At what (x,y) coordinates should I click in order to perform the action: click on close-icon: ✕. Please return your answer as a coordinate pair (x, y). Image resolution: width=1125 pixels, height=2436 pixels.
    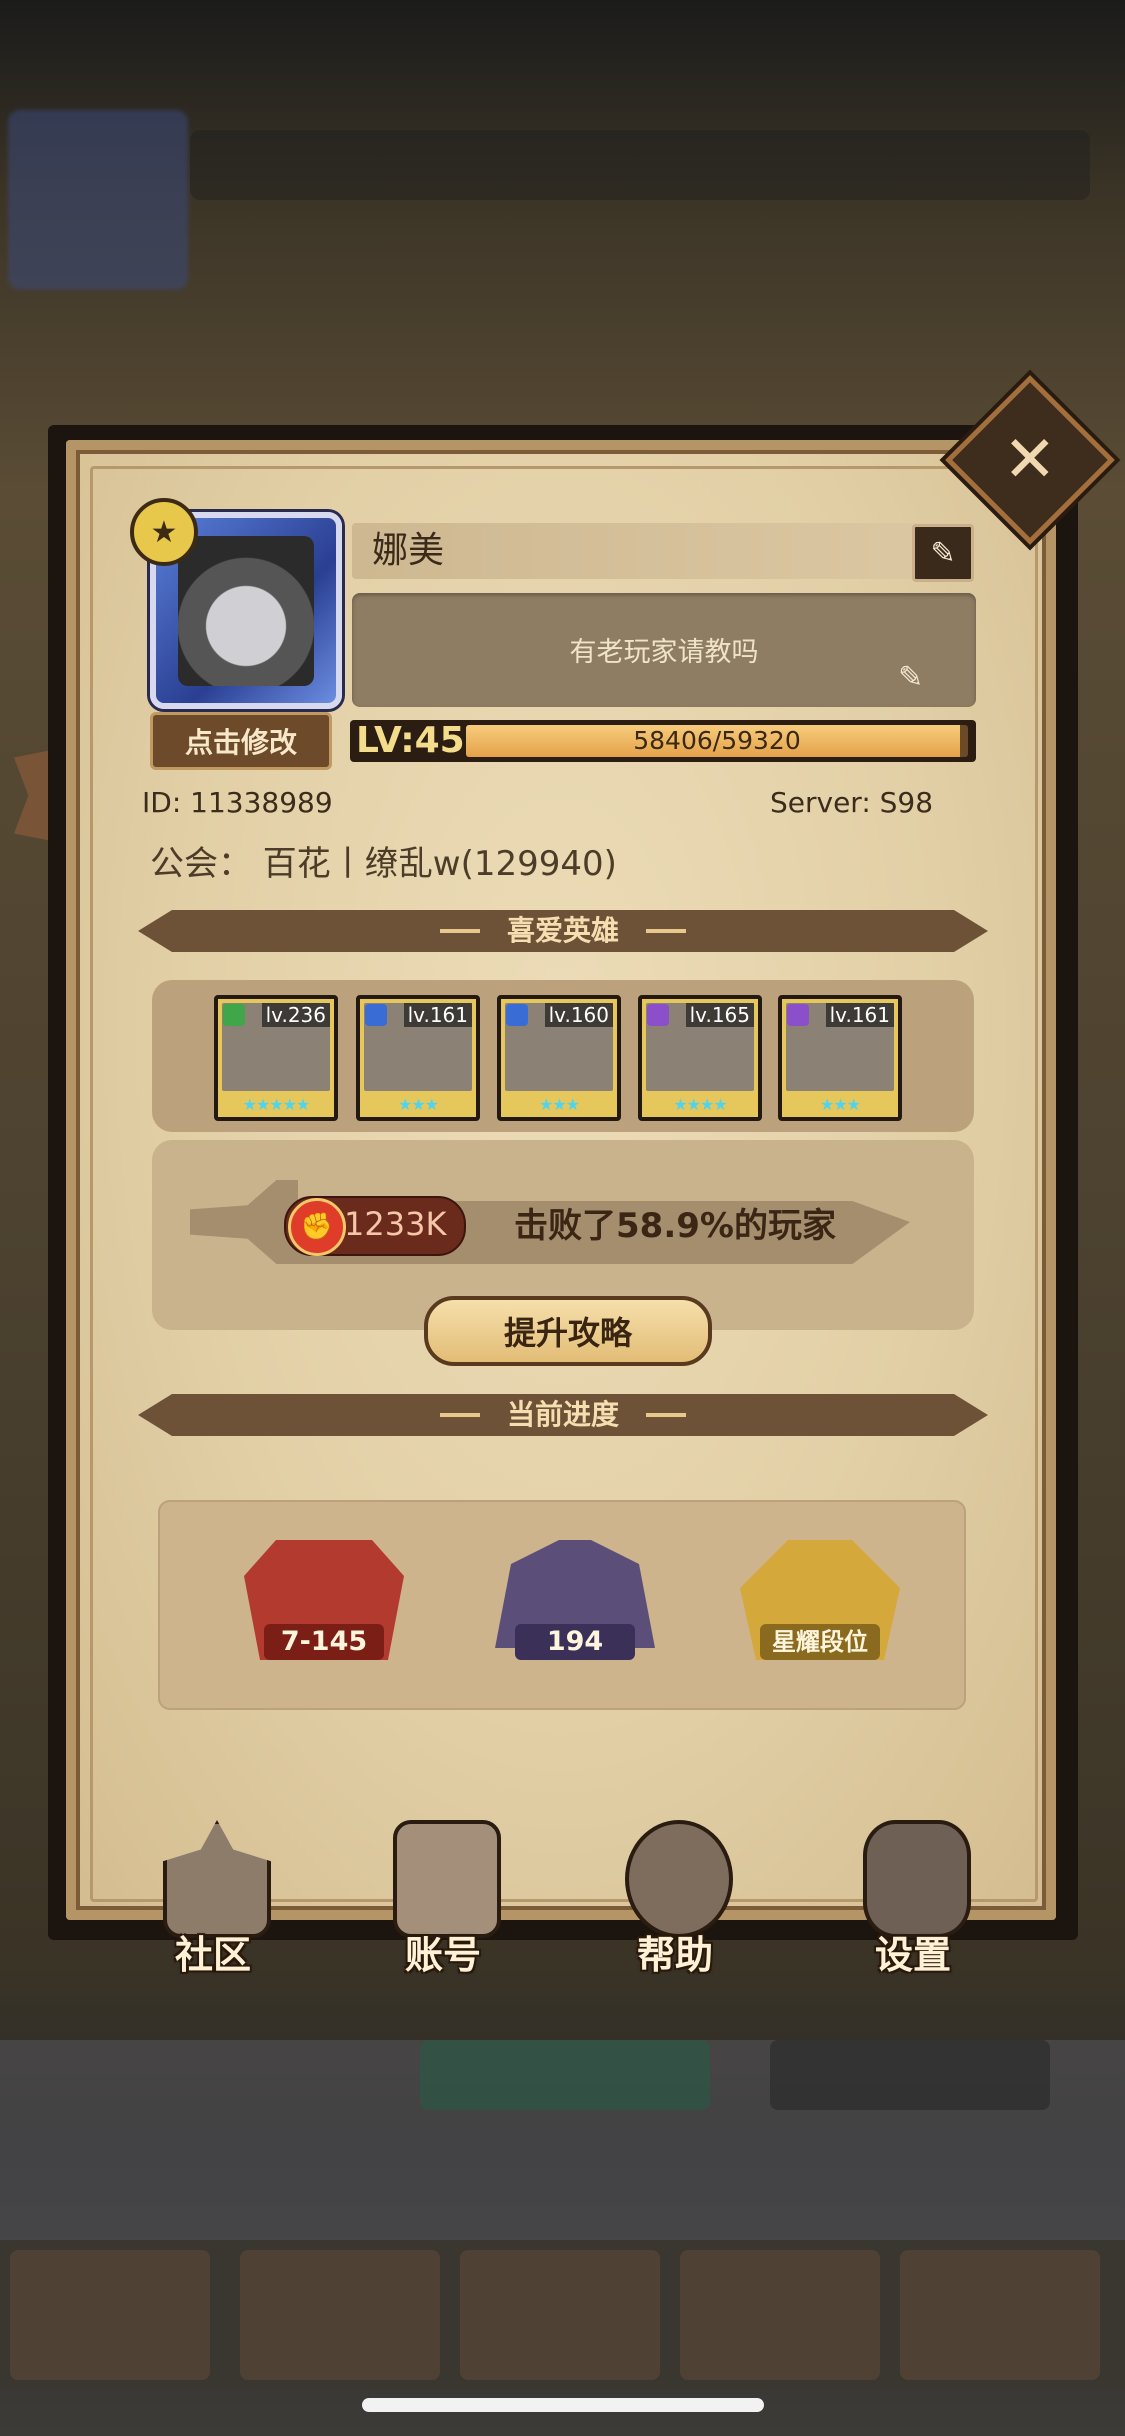
    Looking at the image, I should click on (1030, 460).